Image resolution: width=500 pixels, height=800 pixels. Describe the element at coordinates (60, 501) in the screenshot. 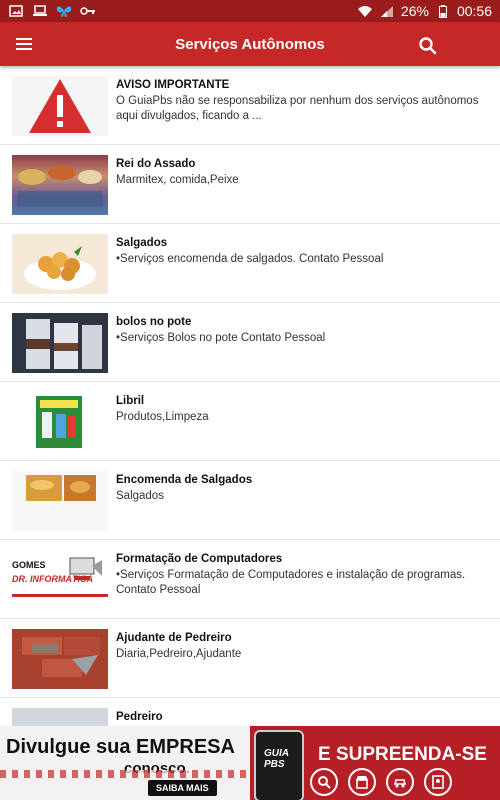

I see `encomenda-thumbnail` at that location.